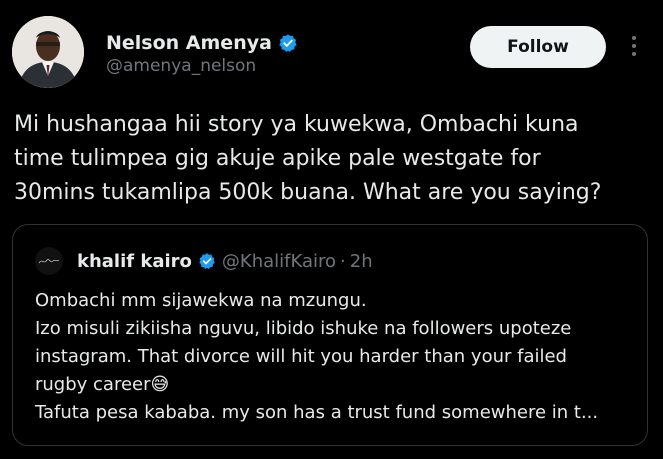 This screenshot has width=663, height=459. Describe the element at coordinates (538, 47) in the screenshot. I see `follow-button: Follow` at that location.